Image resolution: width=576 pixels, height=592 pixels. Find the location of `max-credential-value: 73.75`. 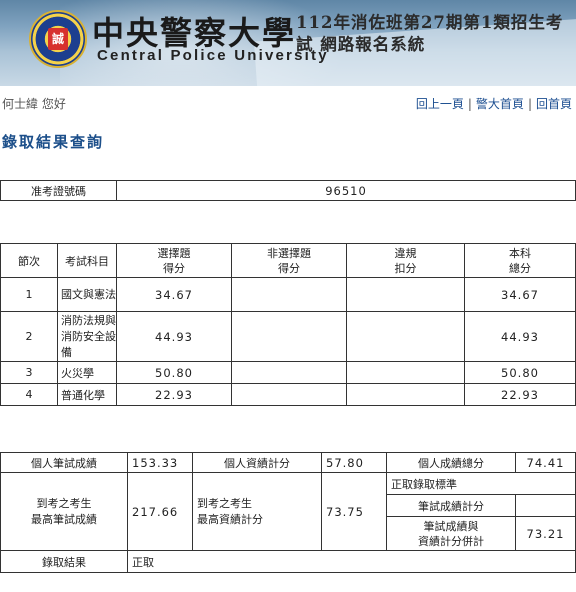

max-credential-value: 73.75 is located at coordinates (354, 511).